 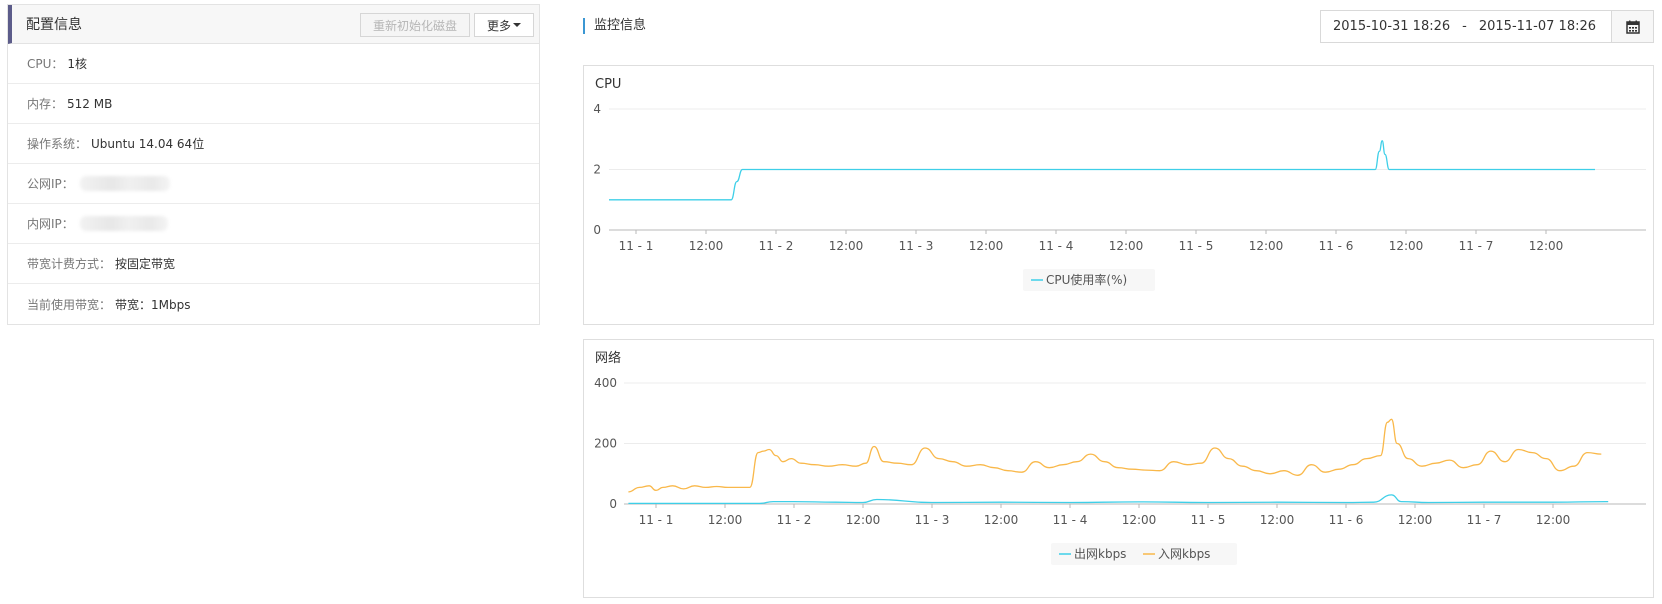 What do you see at coordinates (597, 170) in the screenshot?
I see `y-tick-label: 2` at bounding box center [597, 170].